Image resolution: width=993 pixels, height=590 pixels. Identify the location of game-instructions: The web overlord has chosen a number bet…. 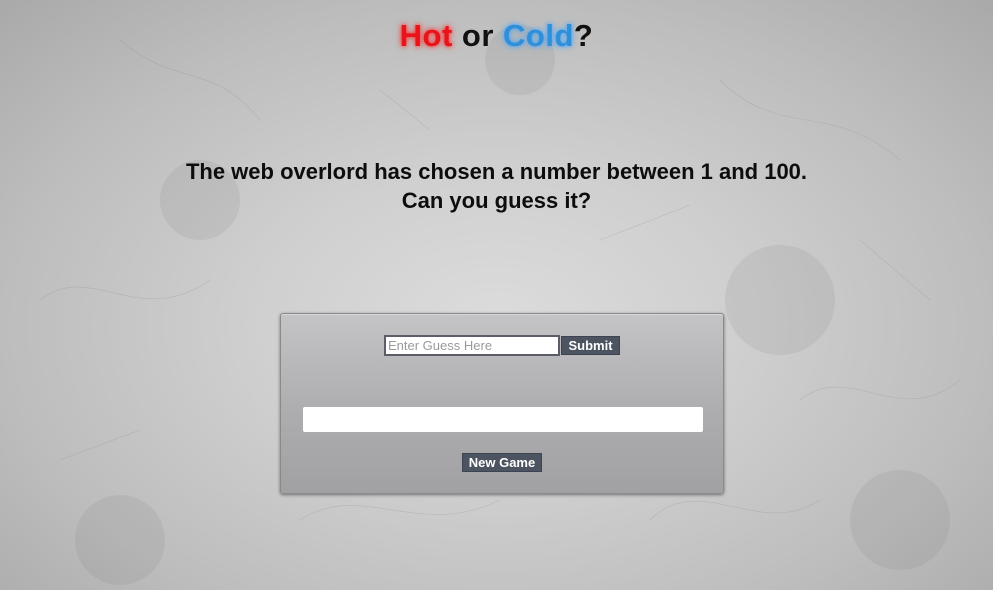
(496, 186).